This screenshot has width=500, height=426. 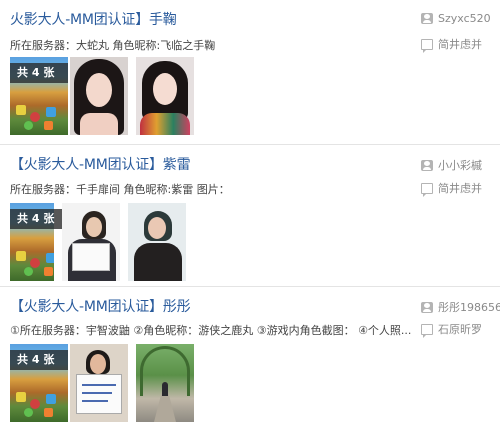 What do you see at coordinates (460, 329) in the screenshot?
I see `replier-name: 石原昕罗` at bounding box center [460, 329].